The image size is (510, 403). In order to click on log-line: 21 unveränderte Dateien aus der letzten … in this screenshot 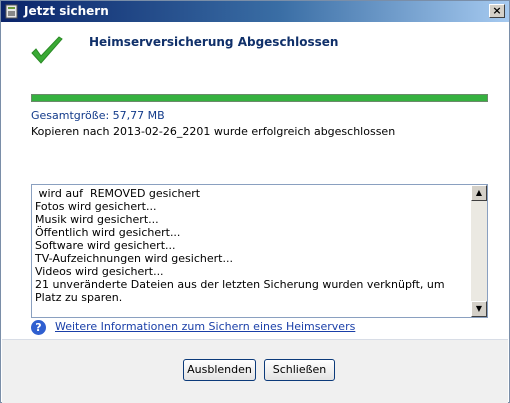, I will do `click(242, 291)`.